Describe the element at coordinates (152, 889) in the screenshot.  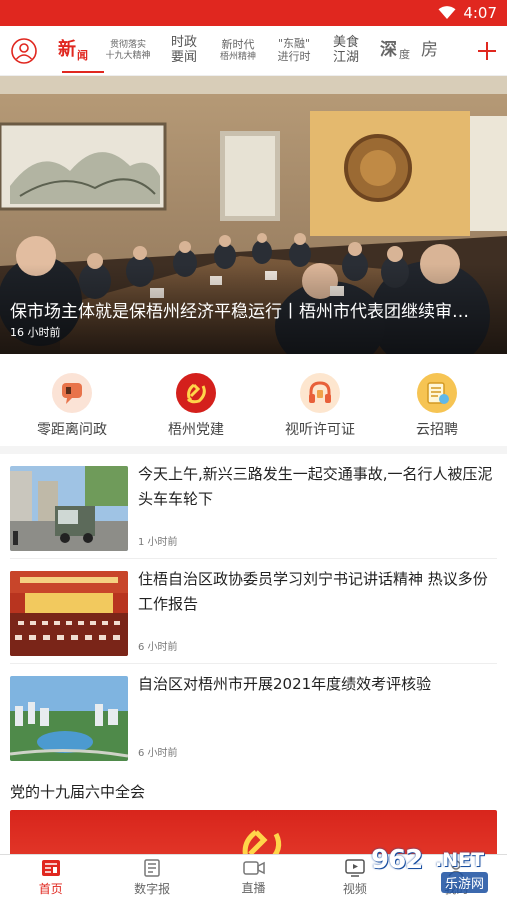
I see `nav-label: 数字报` at that location.